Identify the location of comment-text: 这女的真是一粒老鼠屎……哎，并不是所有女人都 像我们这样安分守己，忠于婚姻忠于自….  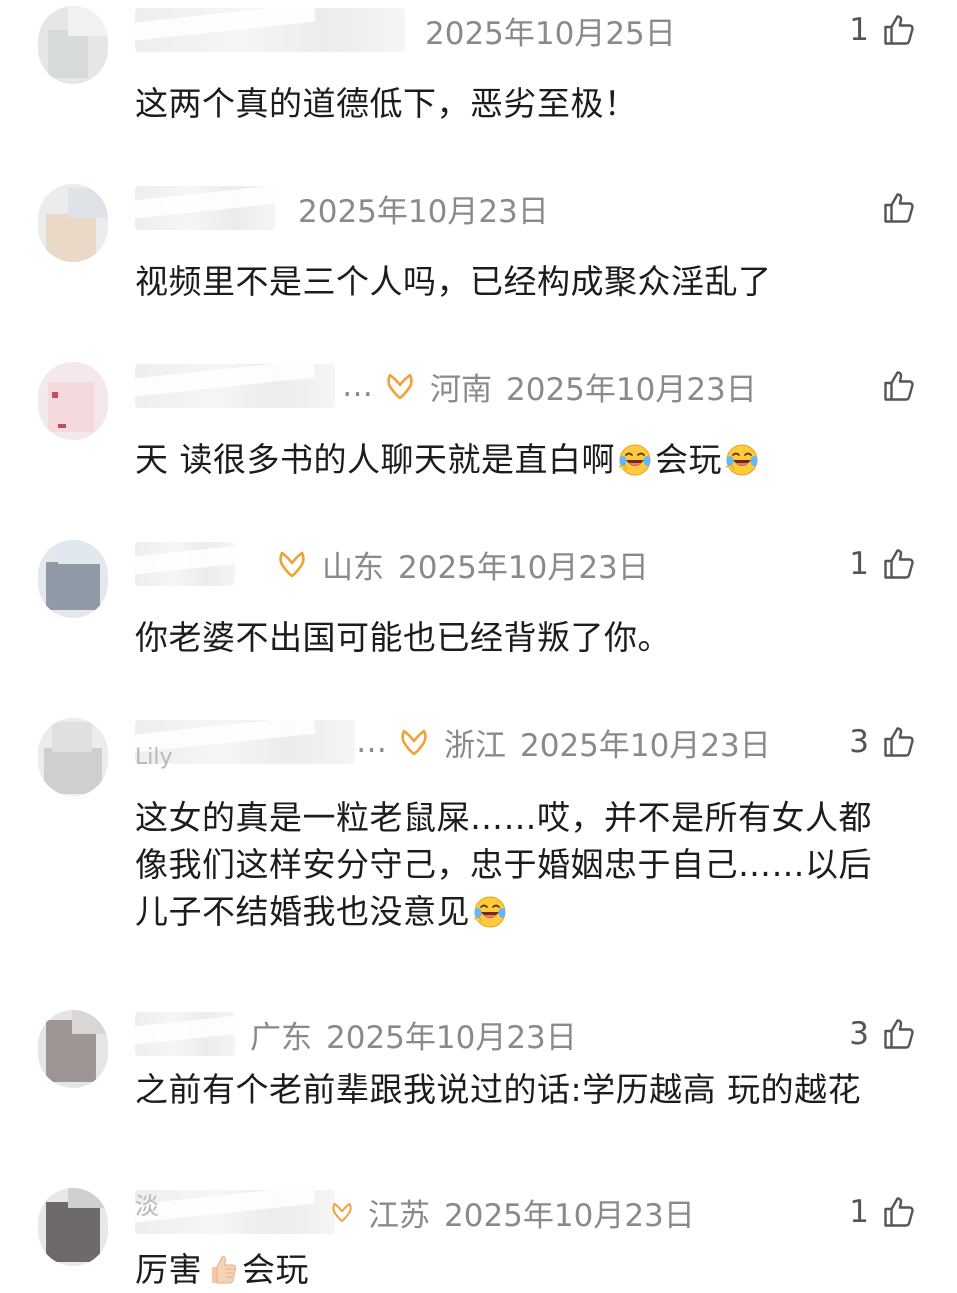
(527, 864).